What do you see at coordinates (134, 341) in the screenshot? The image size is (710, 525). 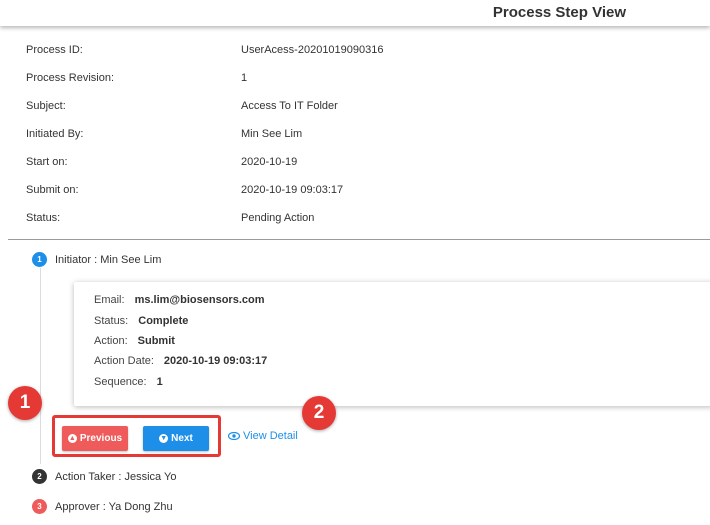 I see `detail-row-action: Action: Submit` at bounding box center [134, 341].